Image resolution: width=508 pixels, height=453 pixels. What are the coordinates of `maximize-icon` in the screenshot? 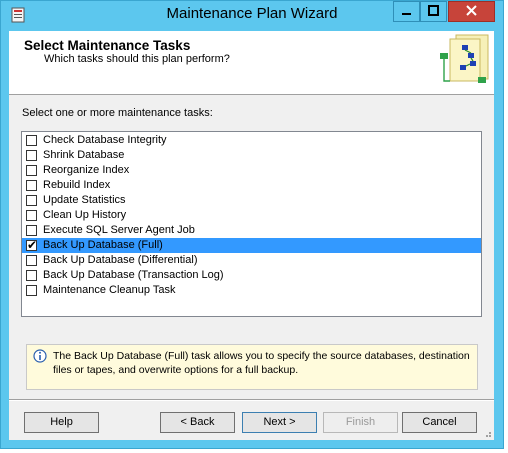 It's located at (433, 10).